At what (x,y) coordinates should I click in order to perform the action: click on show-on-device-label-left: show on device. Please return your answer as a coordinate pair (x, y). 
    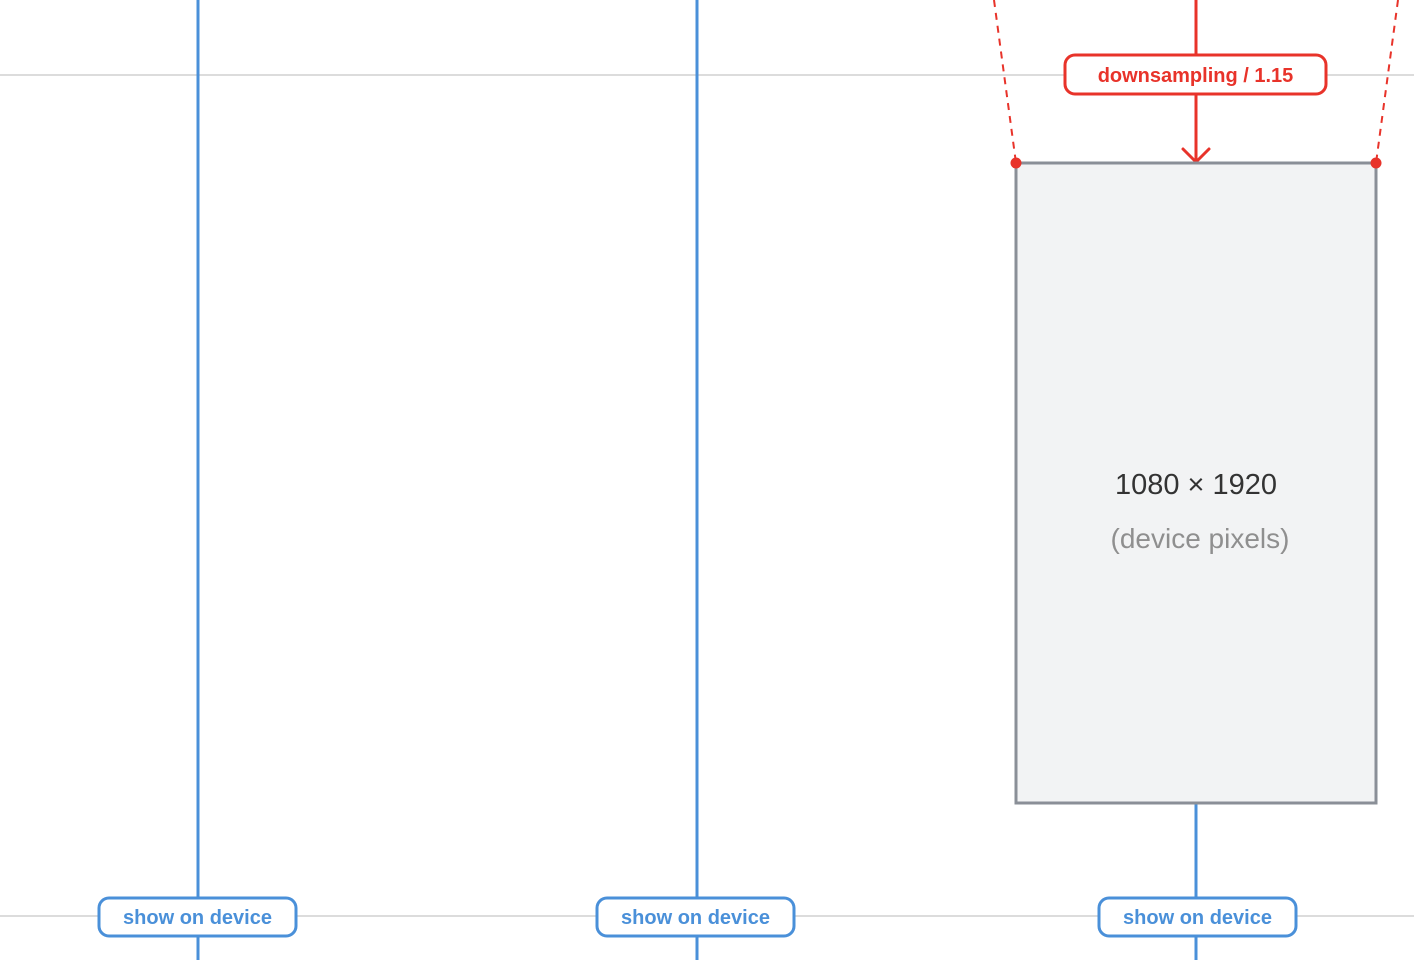
    Looking at the image, I should click on (197, 918).